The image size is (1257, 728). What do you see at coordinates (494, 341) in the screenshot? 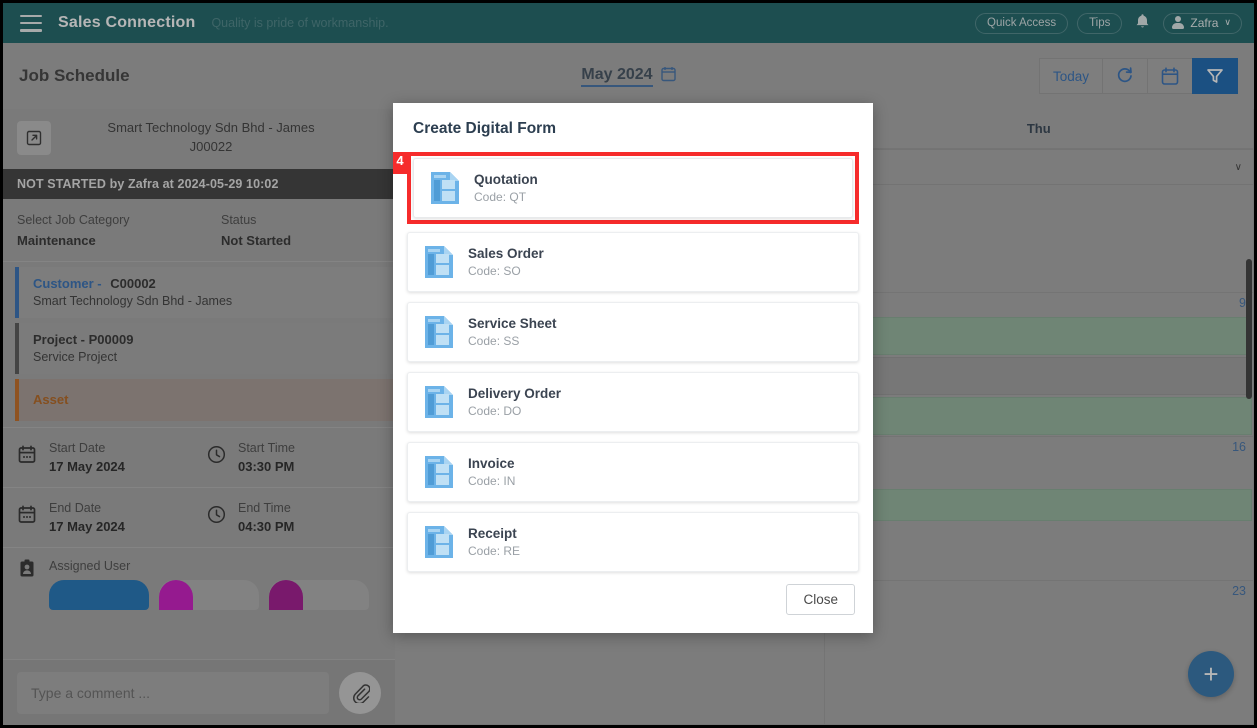
I see `form-item-code: Code: SS` at bounding box center [494, 341].